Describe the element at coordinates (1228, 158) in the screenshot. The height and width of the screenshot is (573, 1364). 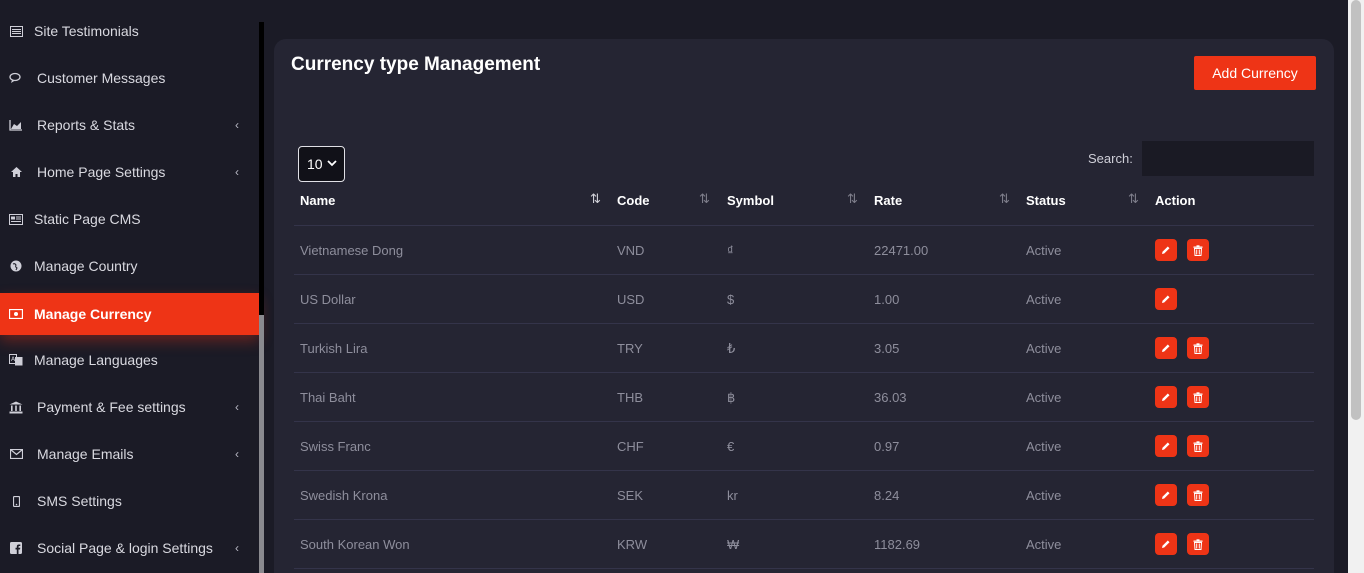
I see `search-input` at that location.